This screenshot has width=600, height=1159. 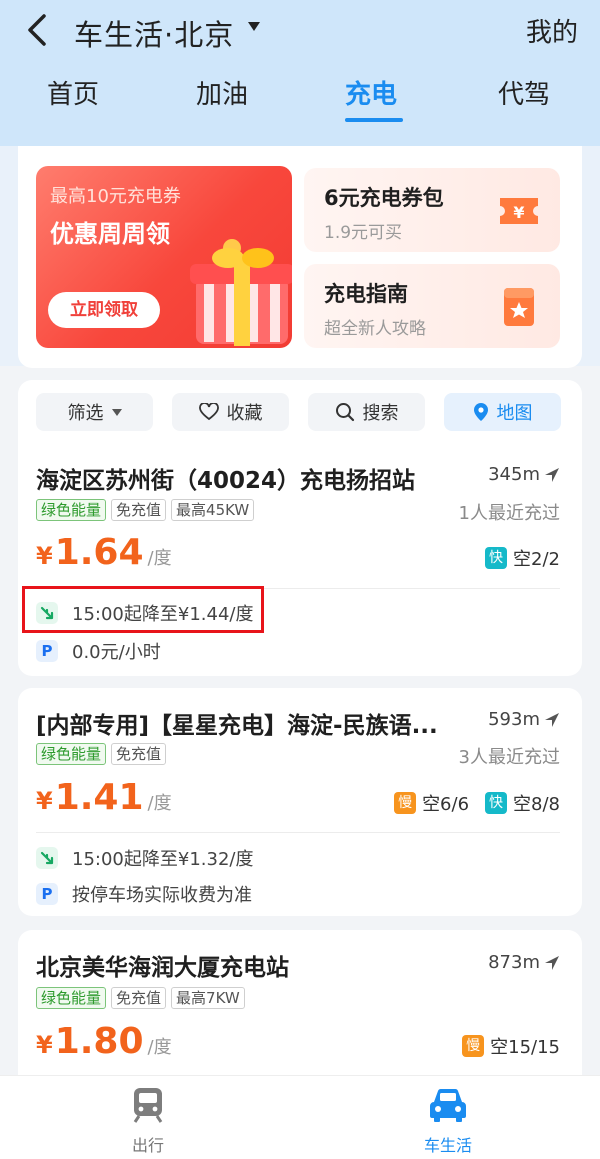 What do you see at coordinates (514, 719) in the screenshot?
I see `distance-text: 593m` at bounding box center [514, 719].